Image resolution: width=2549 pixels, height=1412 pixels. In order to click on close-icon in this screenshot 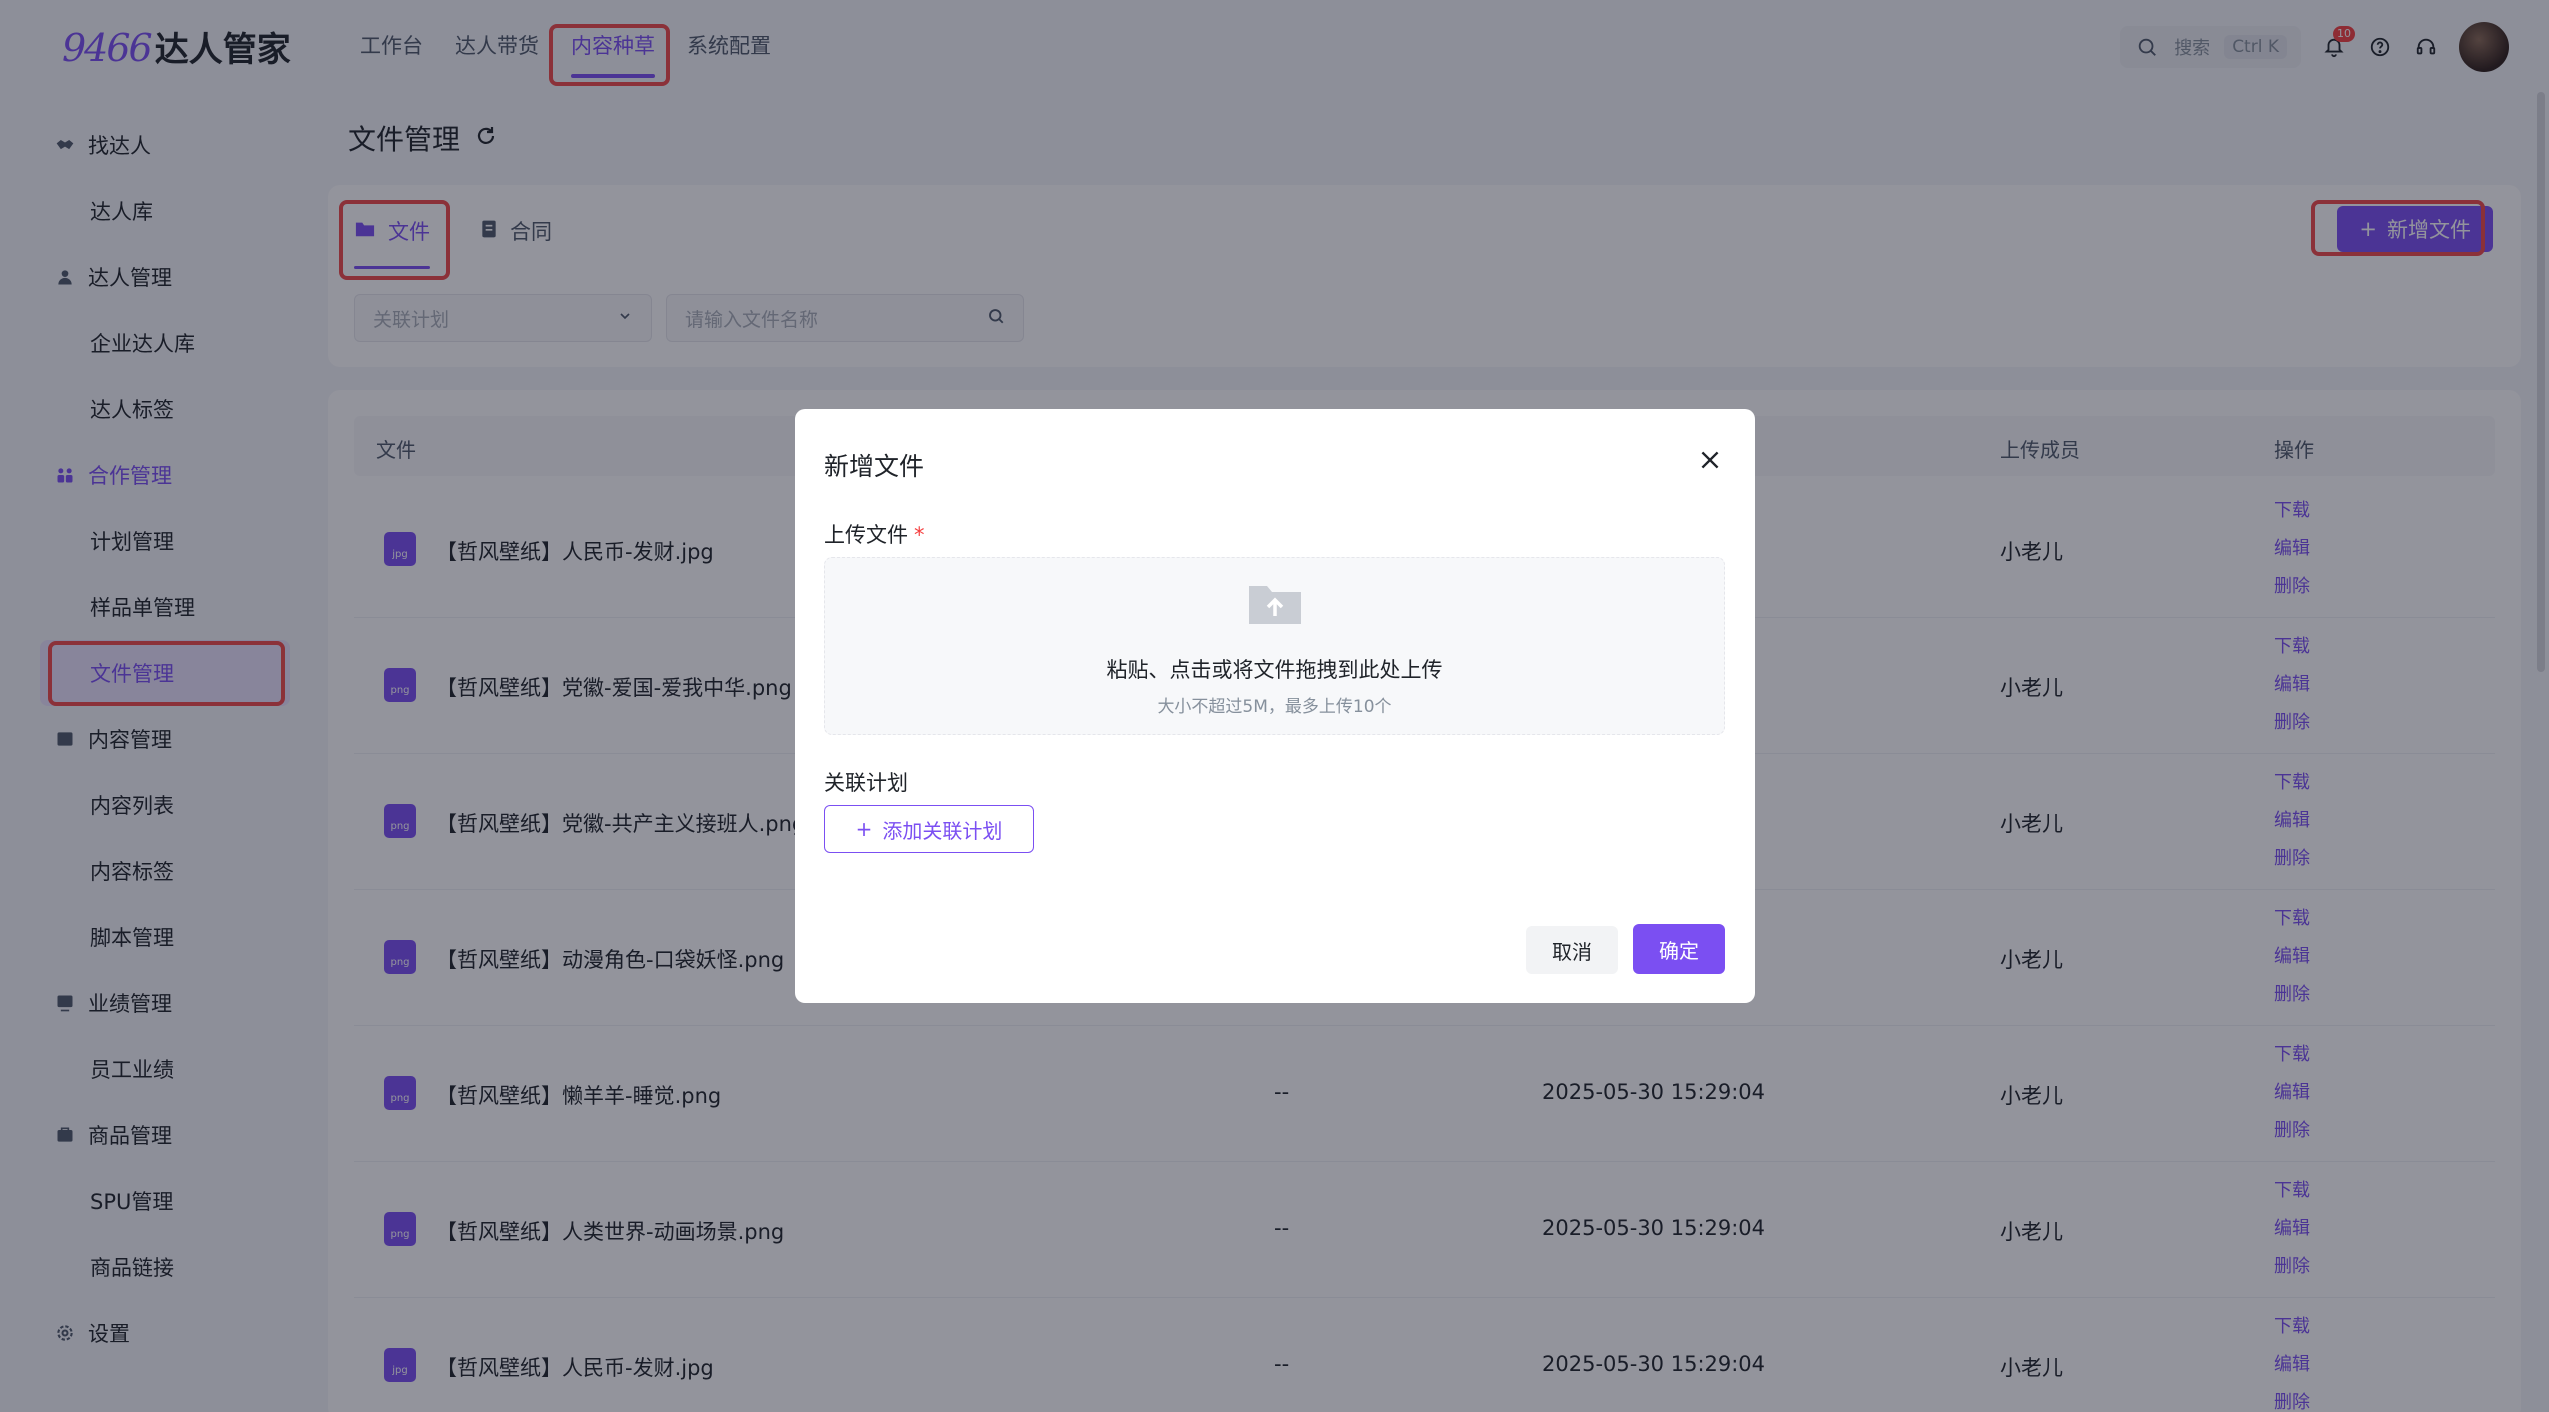, I will do `click(1710, 460)`.